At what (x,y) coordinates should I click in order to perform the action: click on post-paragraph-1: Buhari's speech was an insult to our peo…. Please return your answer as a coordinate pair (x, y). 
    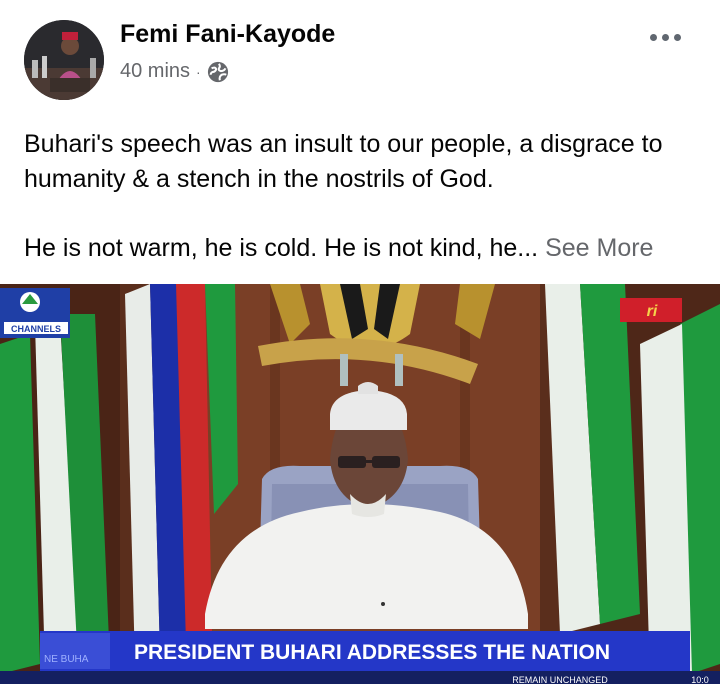
    Looking at the image, I should click on (343, 161).